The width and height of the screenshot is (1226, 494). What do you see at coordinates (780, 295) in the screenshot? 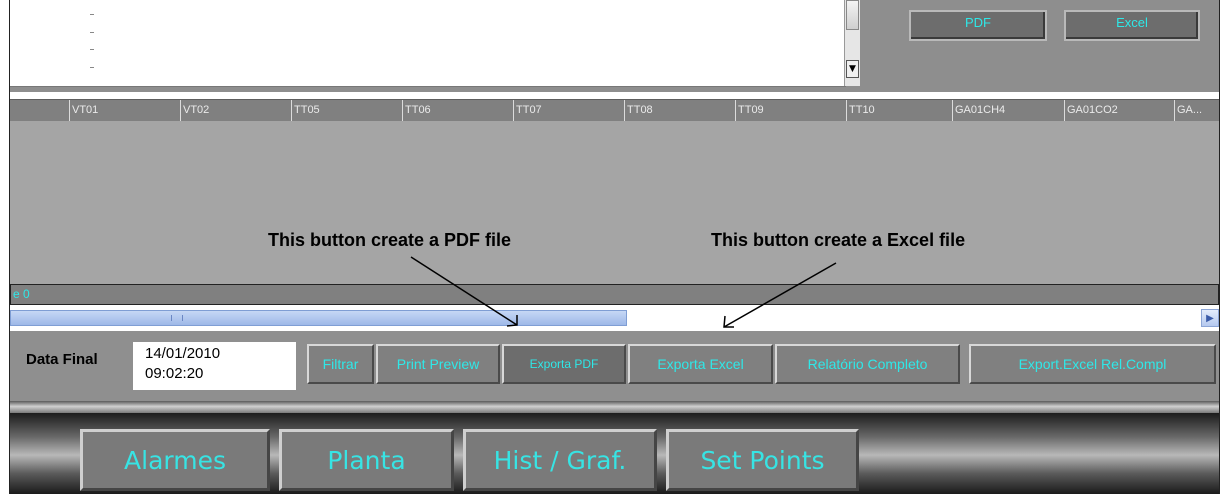
I see `excel-arrow-line` at bounding box center [780, 295].